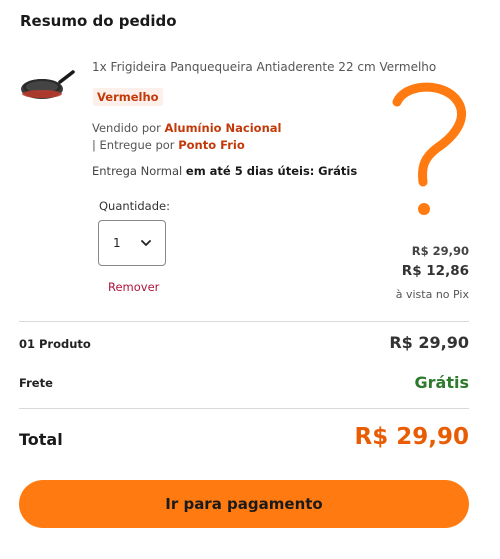  I want to click on quantity-select: 1, so click(132, 243).